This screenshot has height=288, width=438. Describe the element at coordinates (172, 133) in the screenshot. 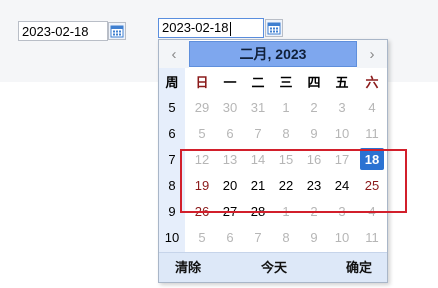

I see `week-number: 6` at that location.